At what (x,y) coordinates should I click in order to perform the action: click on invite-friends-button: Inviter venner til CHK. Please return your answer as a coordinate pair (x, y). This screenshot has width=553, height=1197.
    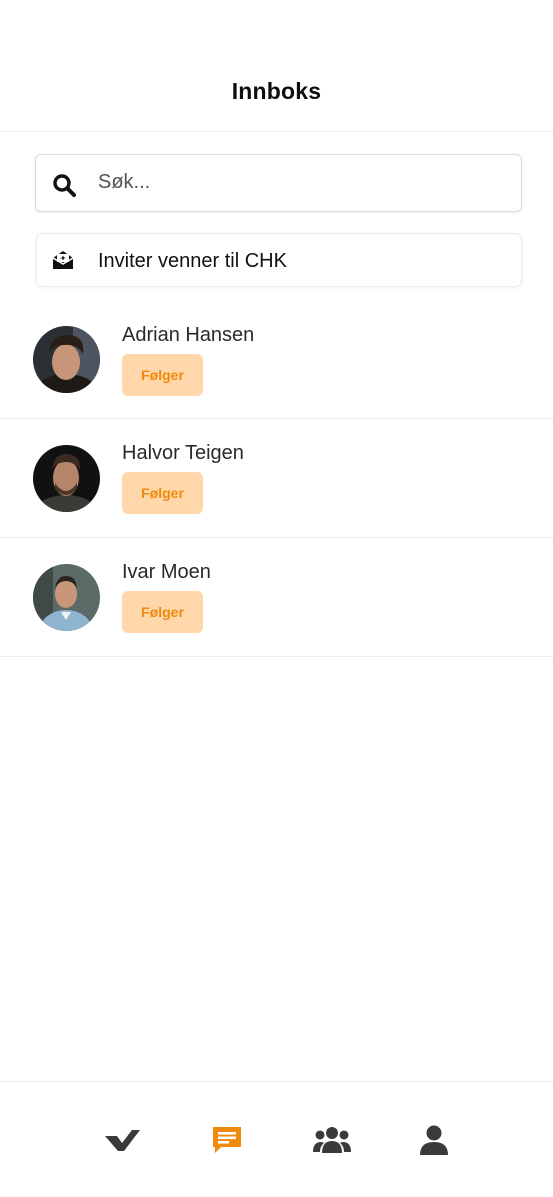
    Looking at the image, I should click on (279, 260).